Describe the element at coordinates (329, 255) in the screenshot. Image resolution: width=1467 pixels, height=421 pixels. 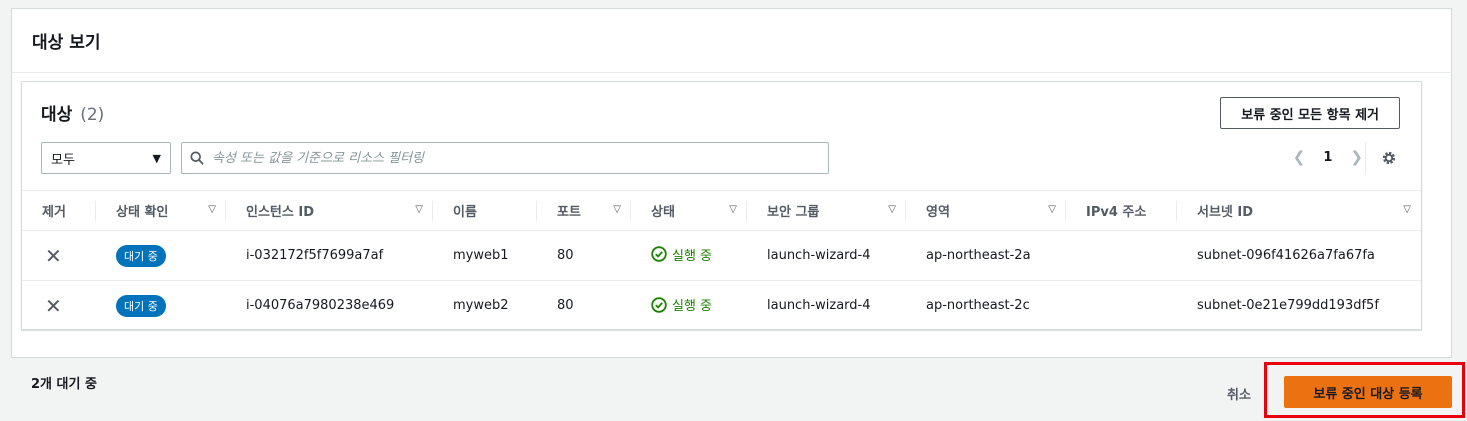
I see `instance-id-cell: i-032172f5f7699a7af` at that location.